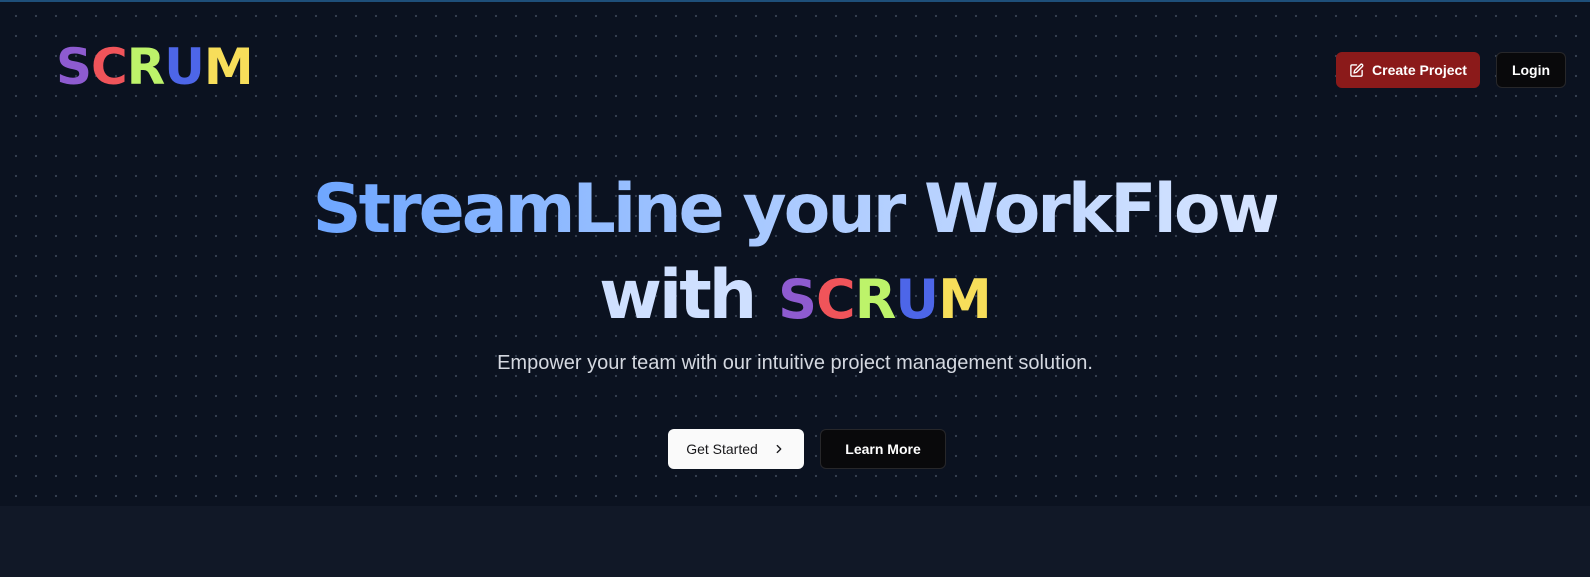 The image size is (1590, 577). I want to click on learn-more-button: Learn More, so click(883, 449).